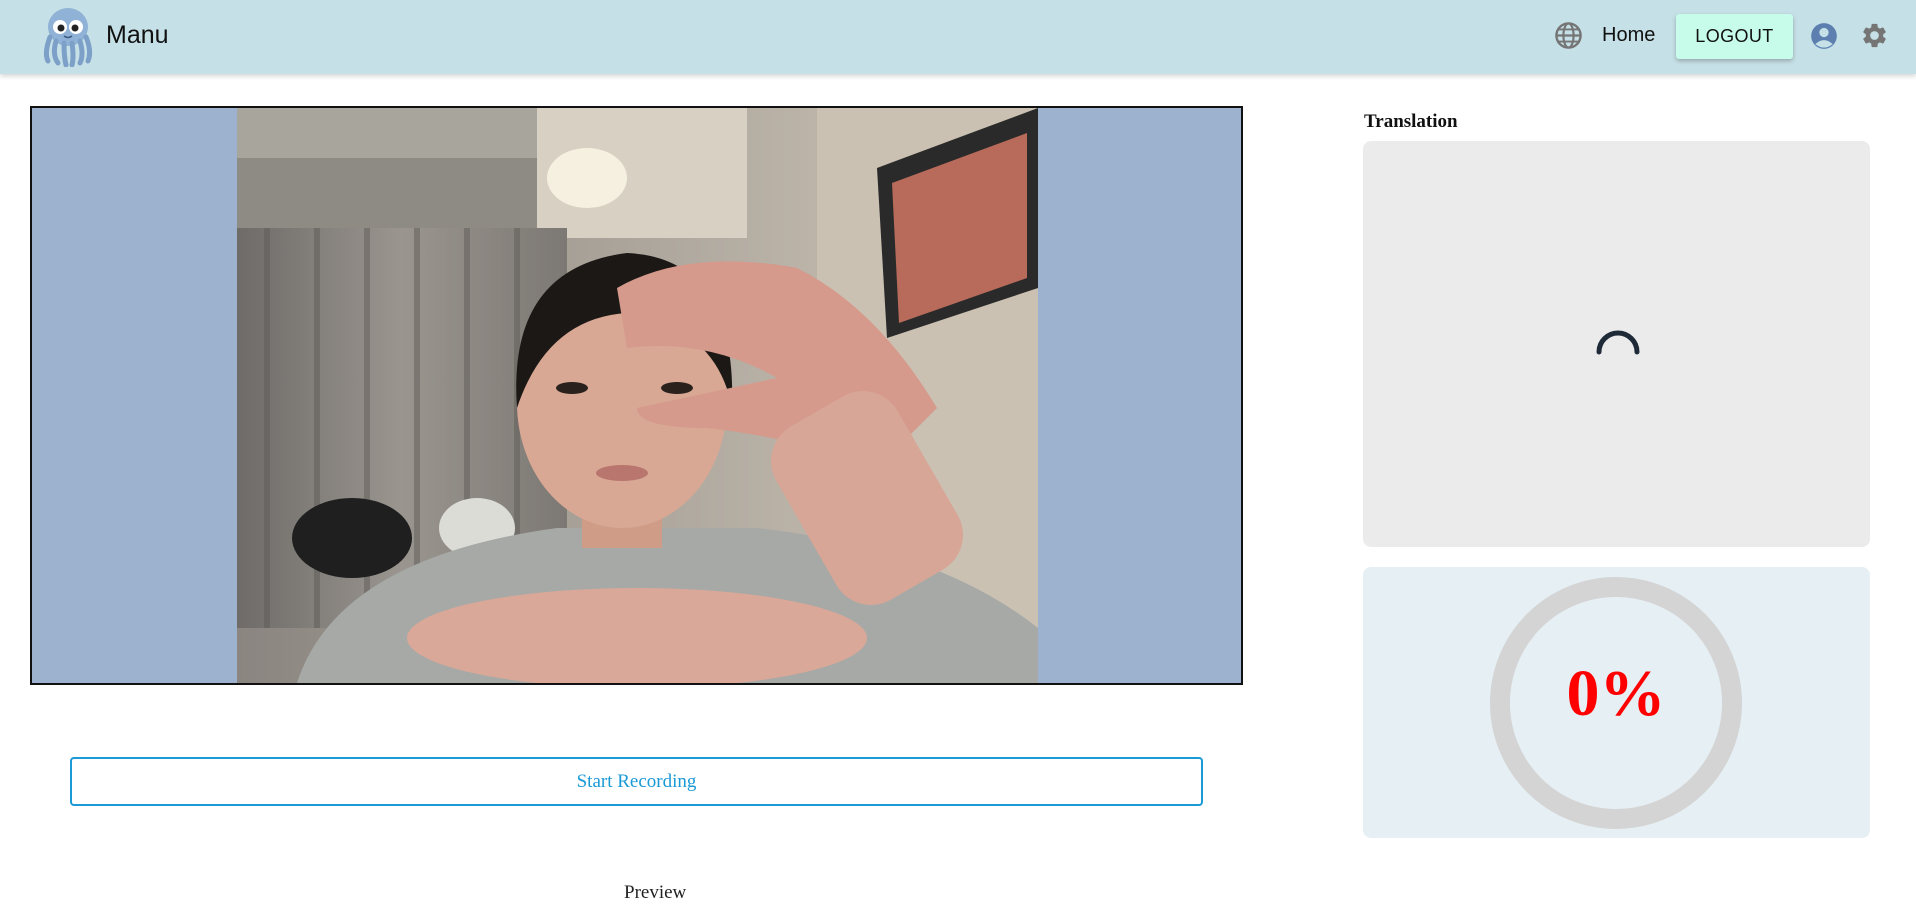  I want to click on preview-label: Preview, so click(655, 892).